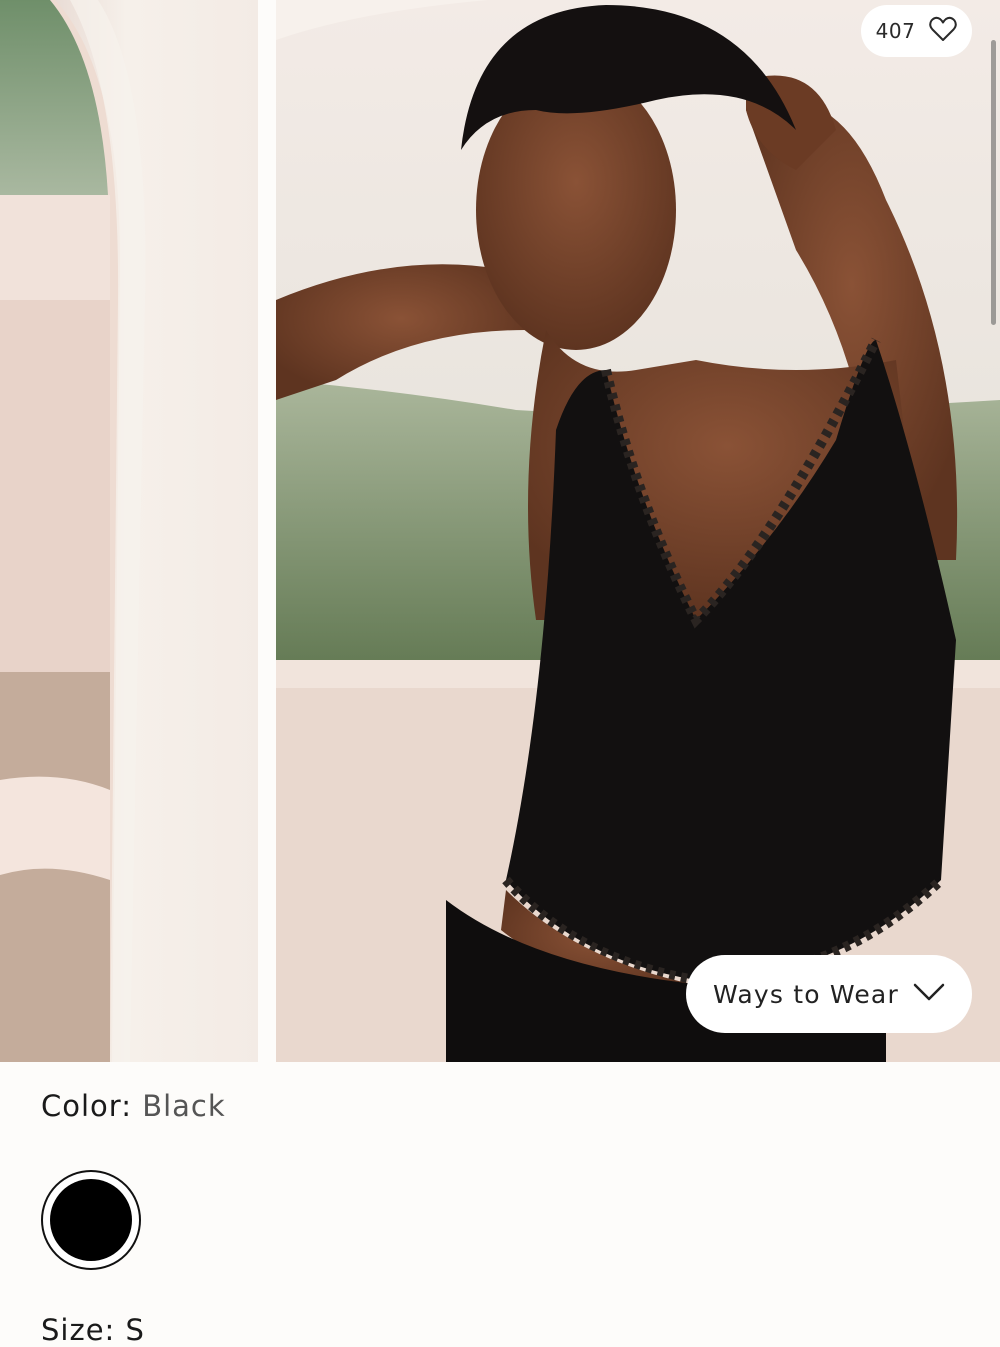 The image size is (1000, 1347). What do you see at coordinates (78, 1330) in the screenshot?
I see `size-label: Size:` at bounding box center [78, 1330].